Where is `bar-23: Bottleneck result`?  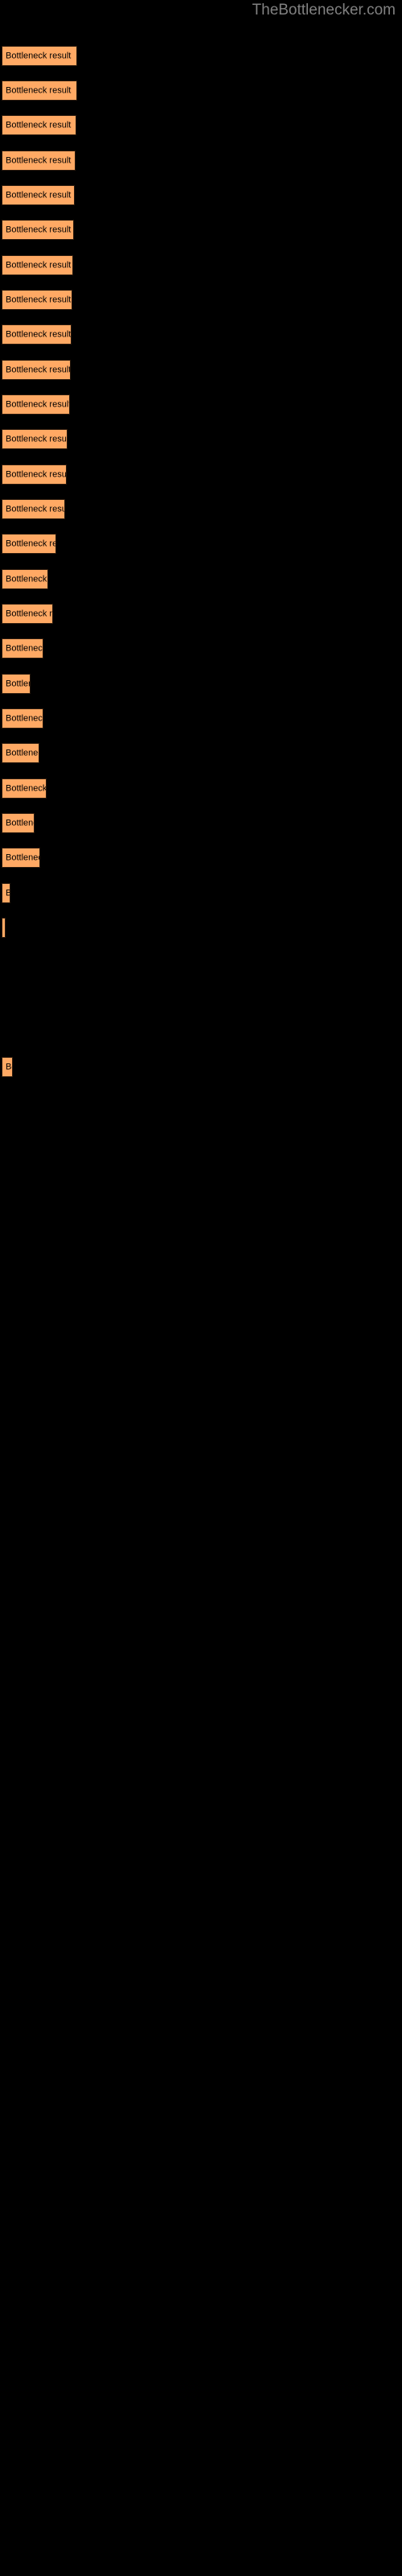
bar-23: Bottleneck result is located at coordinates (18, 823).